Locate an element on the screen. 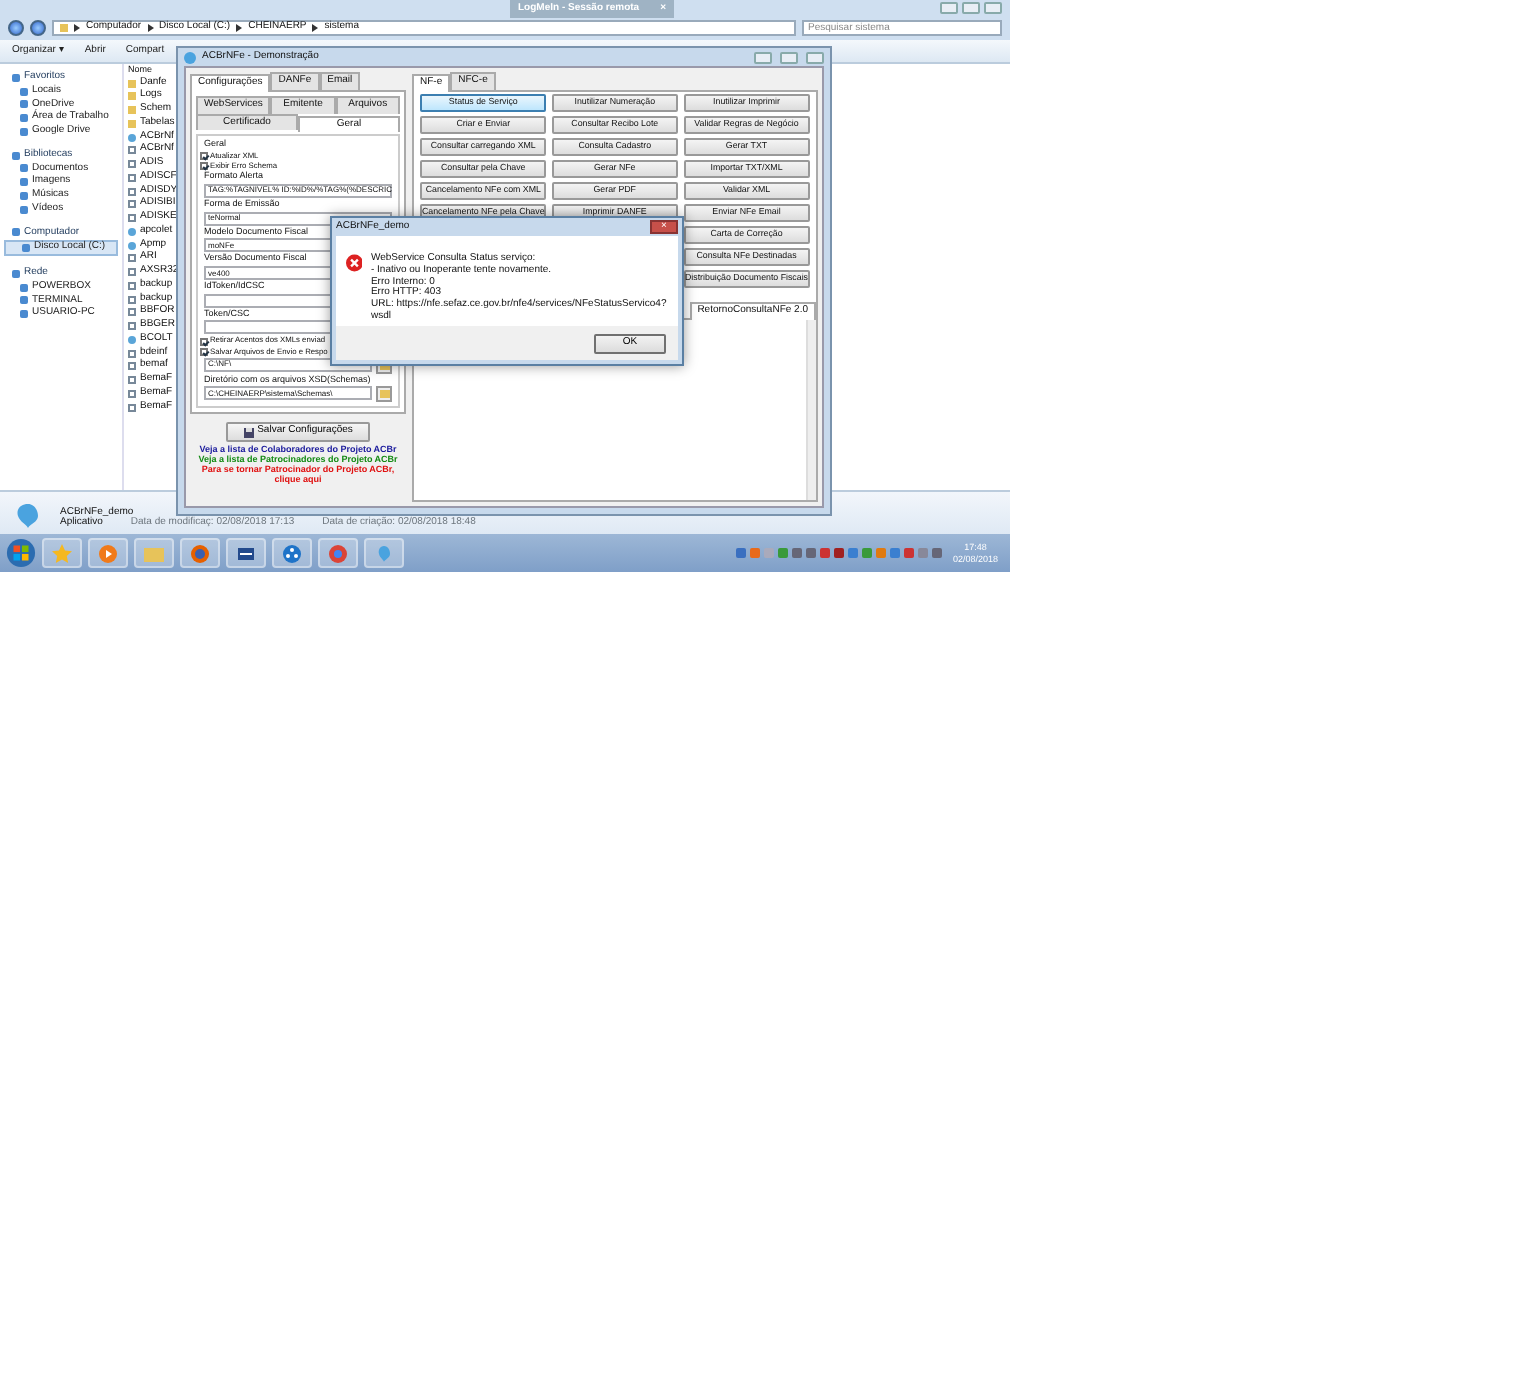  browse-button is located at coordinates (384, 394).